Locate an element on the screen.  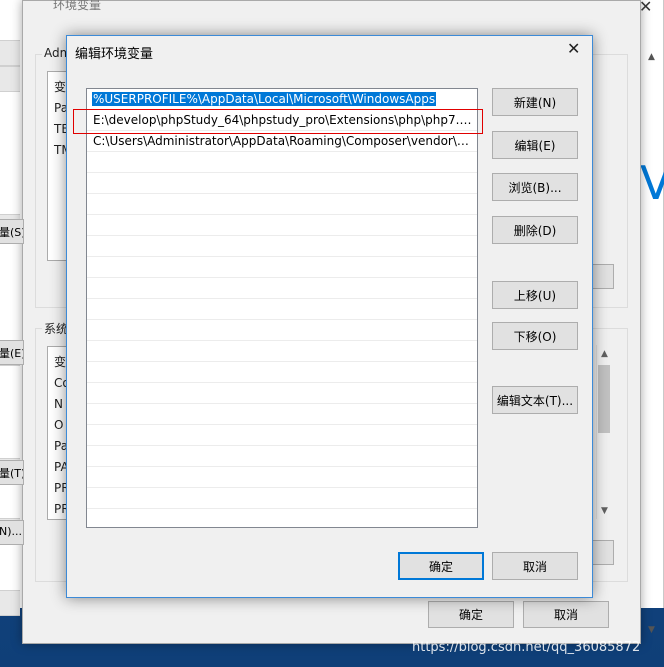
ok-button: 确定 is located at coordinates (441, 566).